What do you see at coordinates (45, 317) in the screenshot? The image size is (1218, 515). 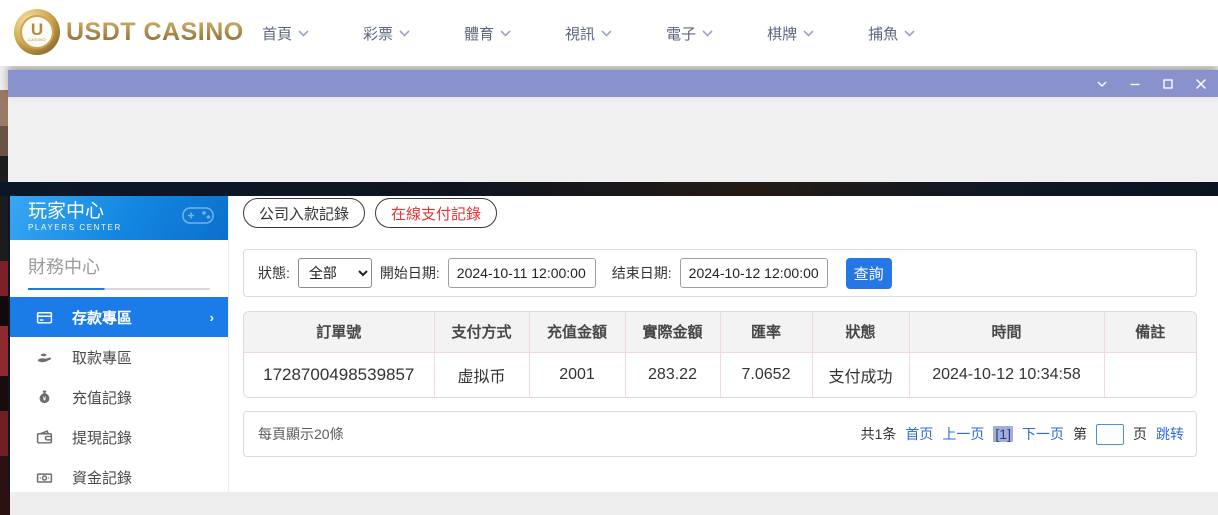 I see `bank-card-icon` at bounding box center [45, 317].